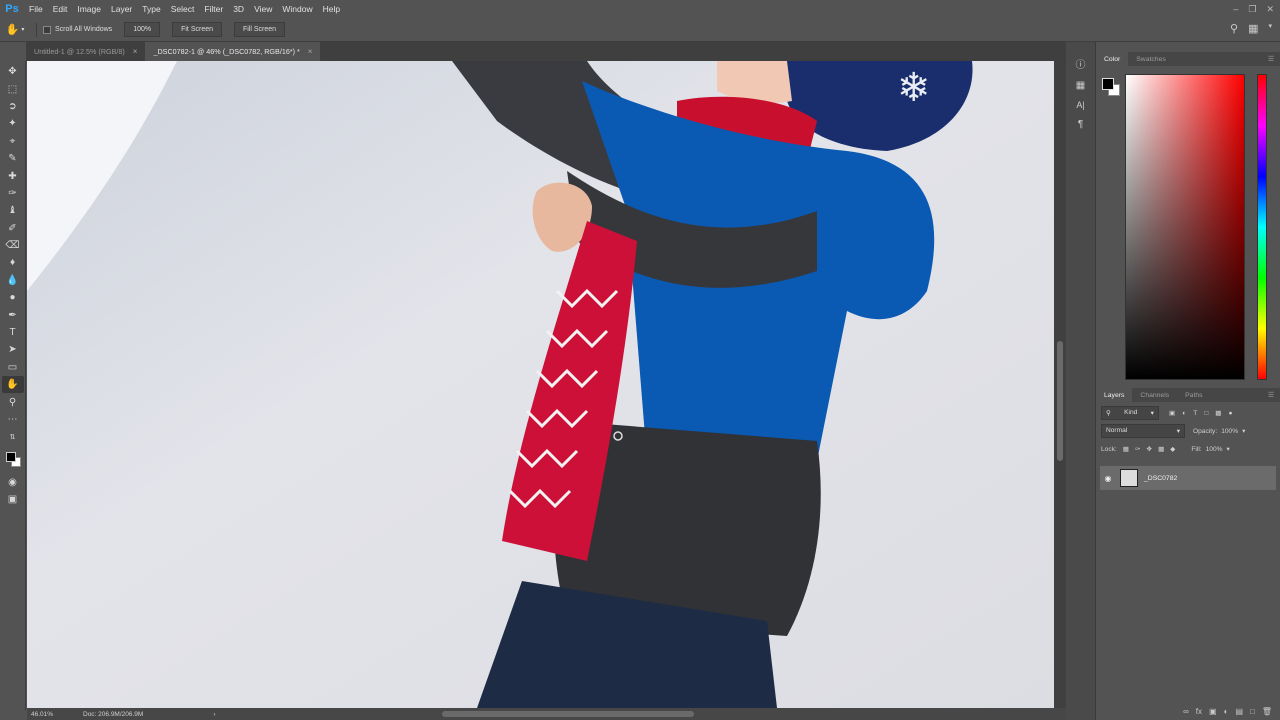  Describe the element at coordinates (260, 29) in the screenshot. I see `fill-screen-button: Fill Screen` at that location.